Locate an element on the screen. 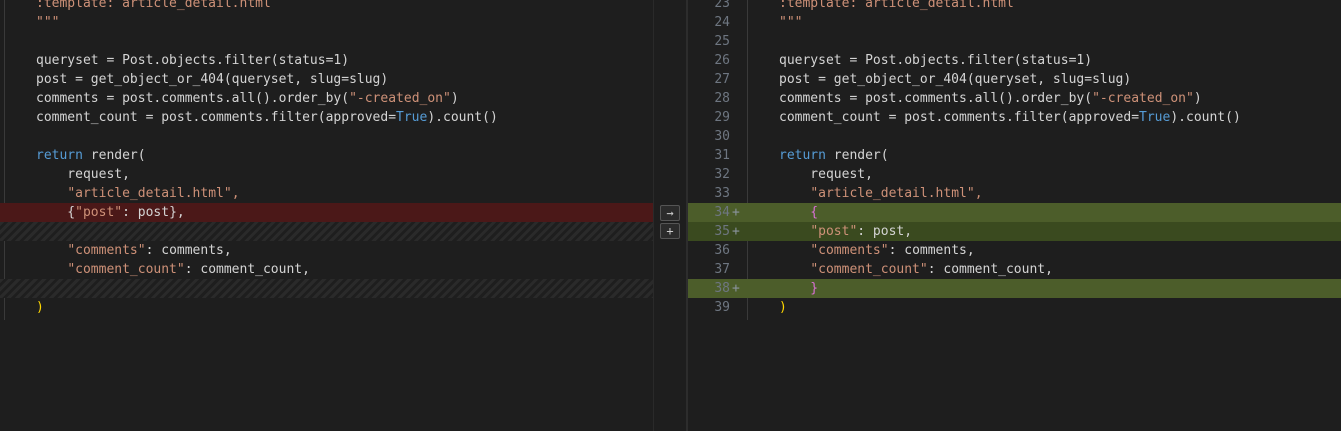 This screenshot has width=1341, height=431. line-number: 36 is located at coordinates (722, 250).